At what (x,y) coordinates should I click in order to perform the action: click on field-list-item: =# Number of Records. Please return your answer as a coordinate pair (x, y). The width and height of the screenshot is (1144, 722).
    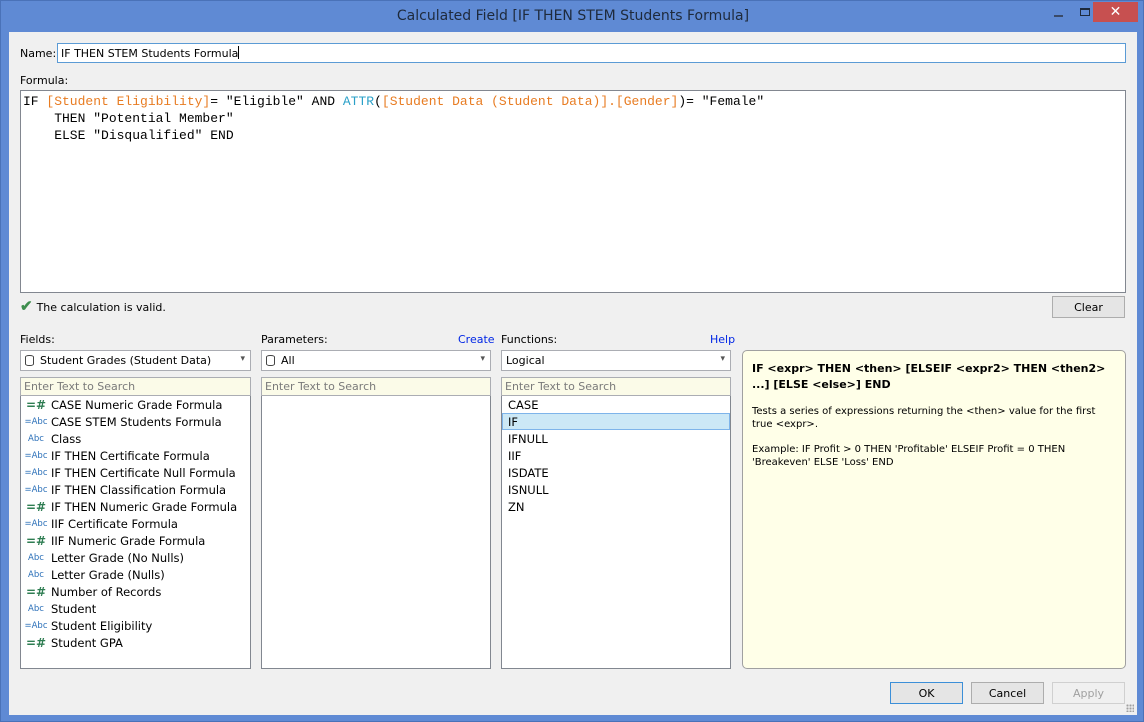
    Looking at the image, I should click on (135, 591).